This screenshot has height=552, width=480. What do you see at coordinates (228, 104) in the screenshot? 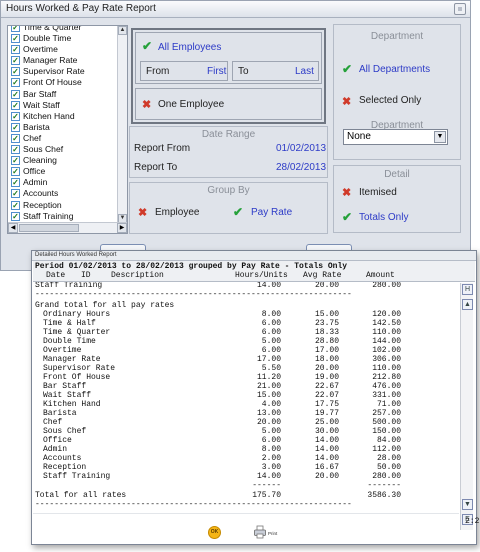
I see `one-employee-box: ✖ One Employee` at bounding box center [228, 104].